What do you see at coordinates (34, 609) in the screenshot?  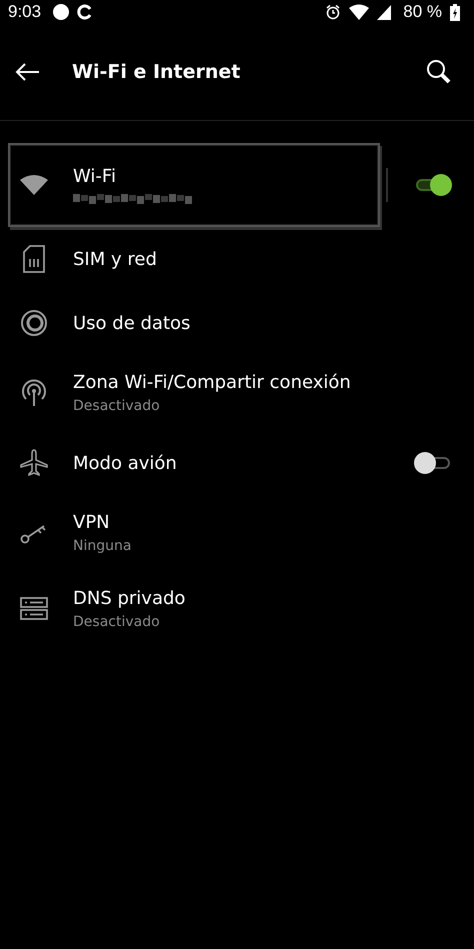 I see `server-icon` at bounding box center [34, 609].